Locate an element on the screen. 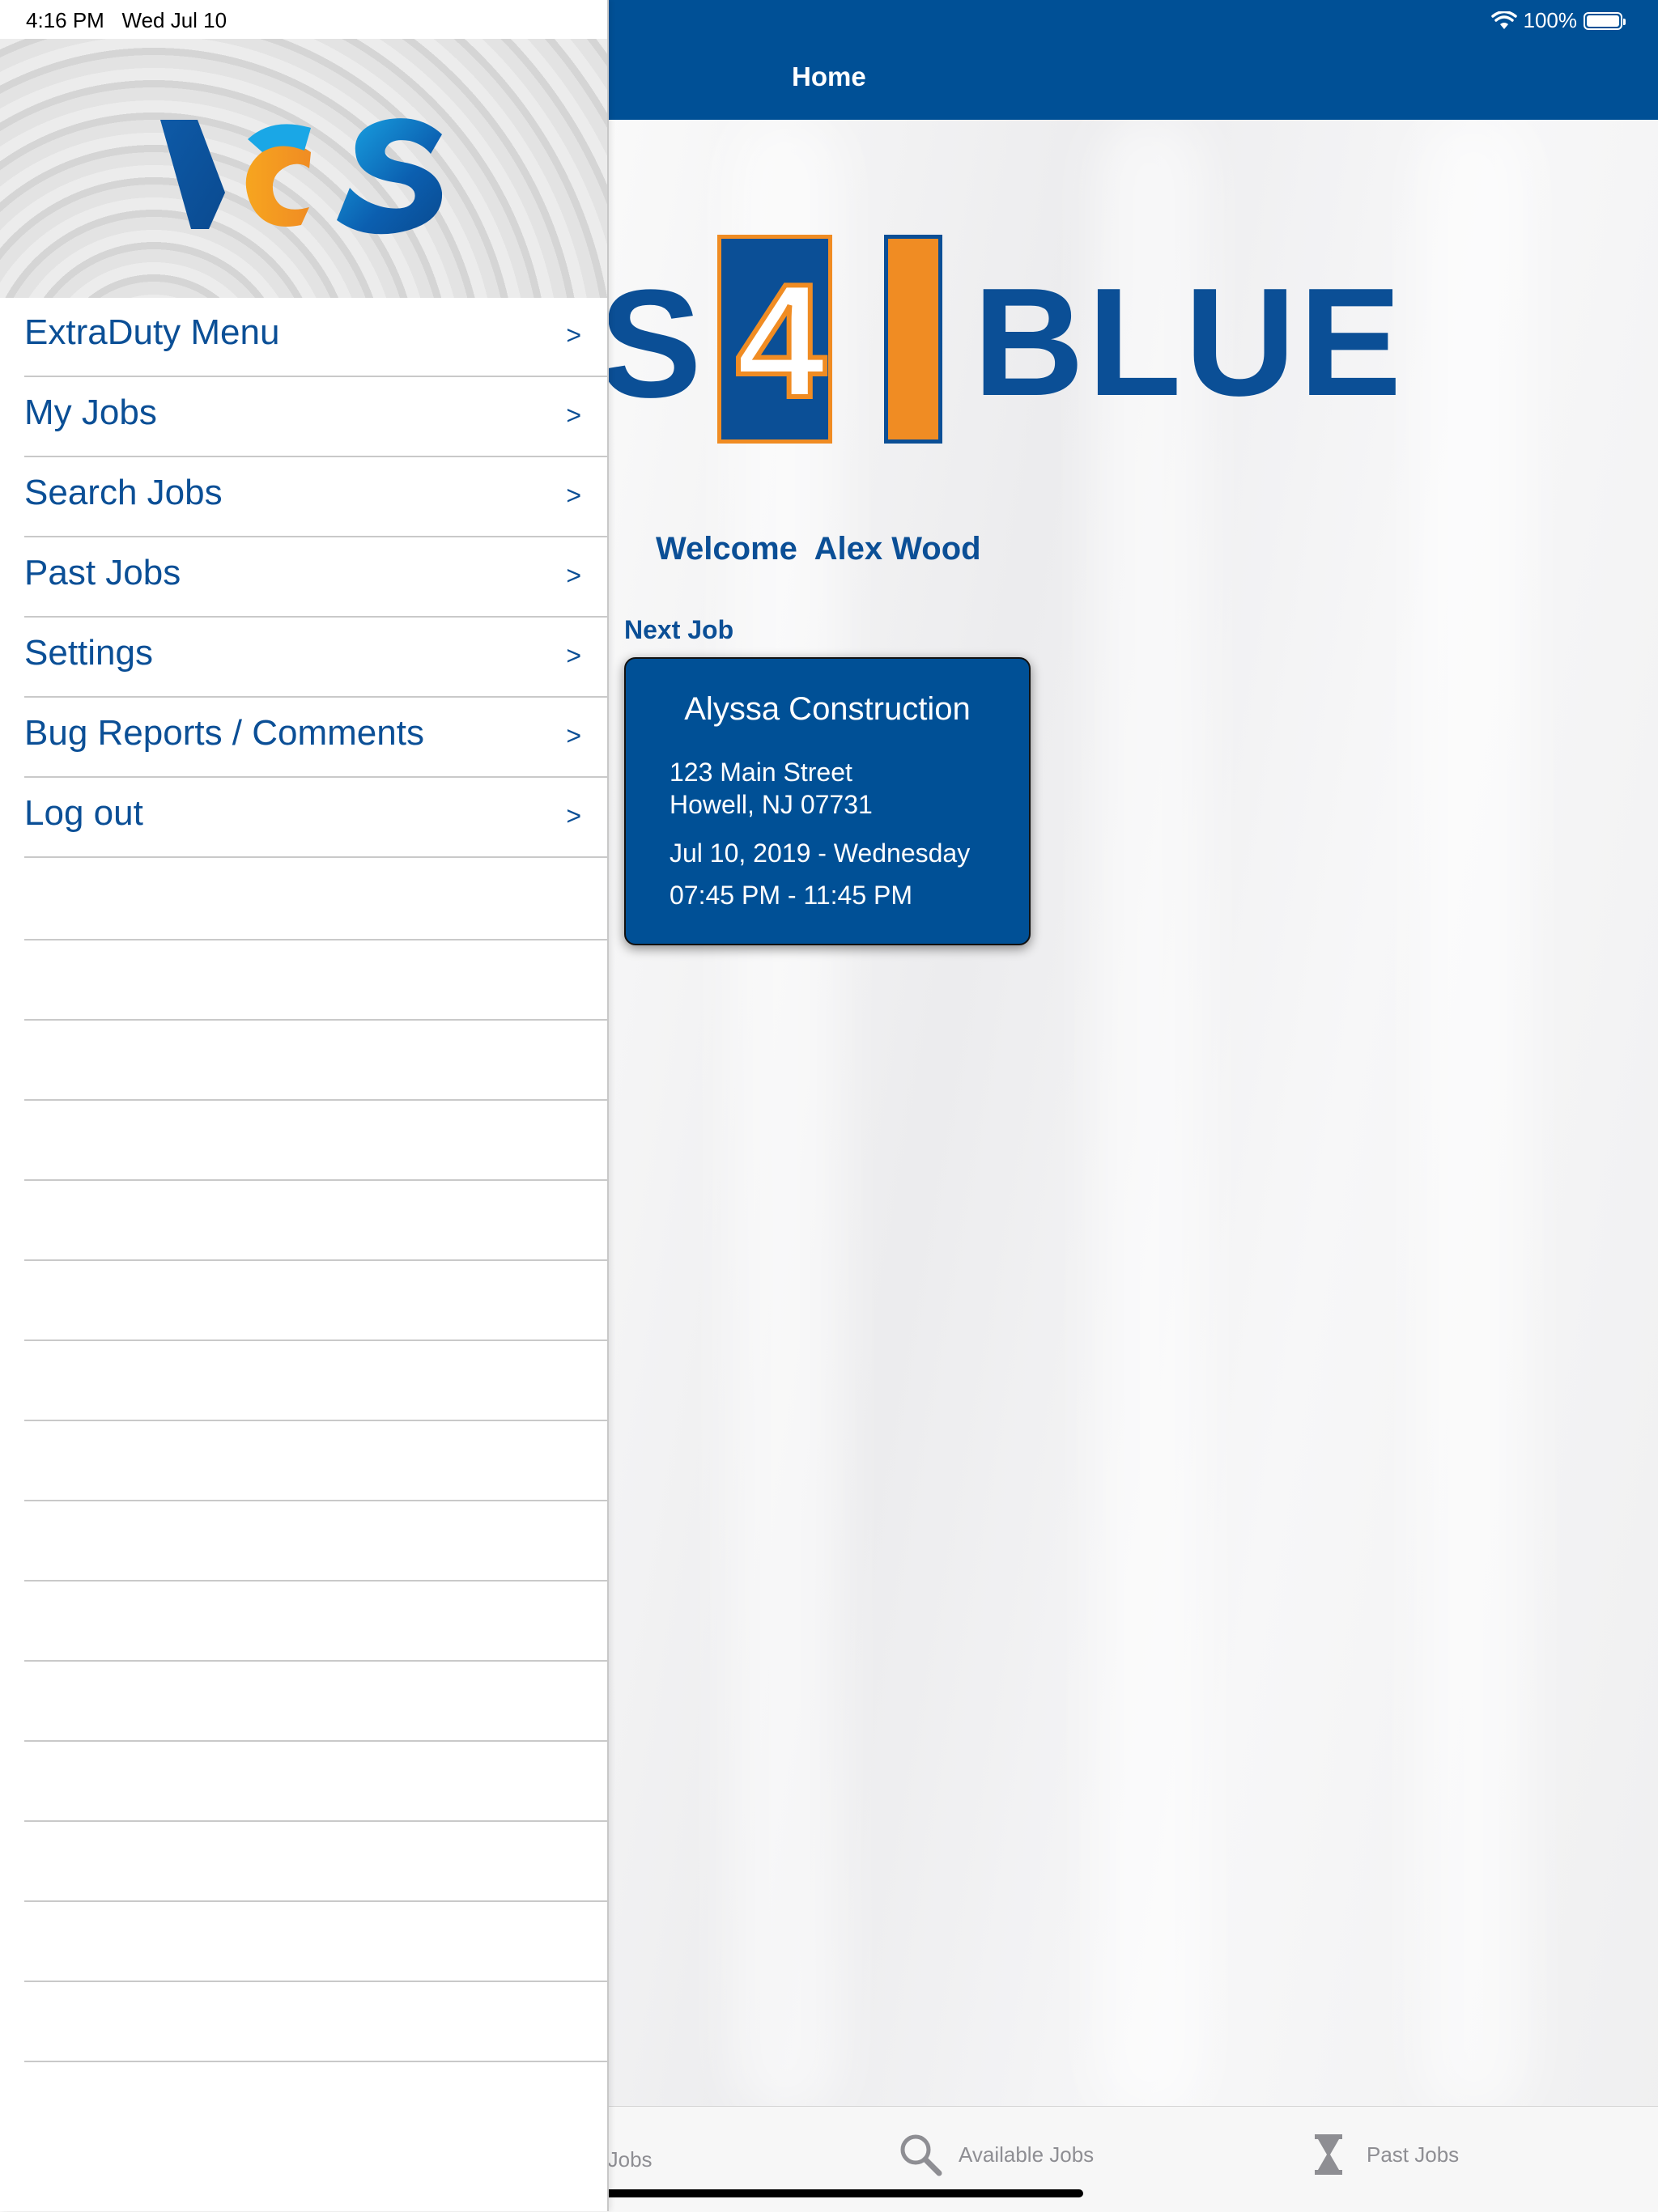  job-company: Alyssa Construction is located at coordinates (827, 709).